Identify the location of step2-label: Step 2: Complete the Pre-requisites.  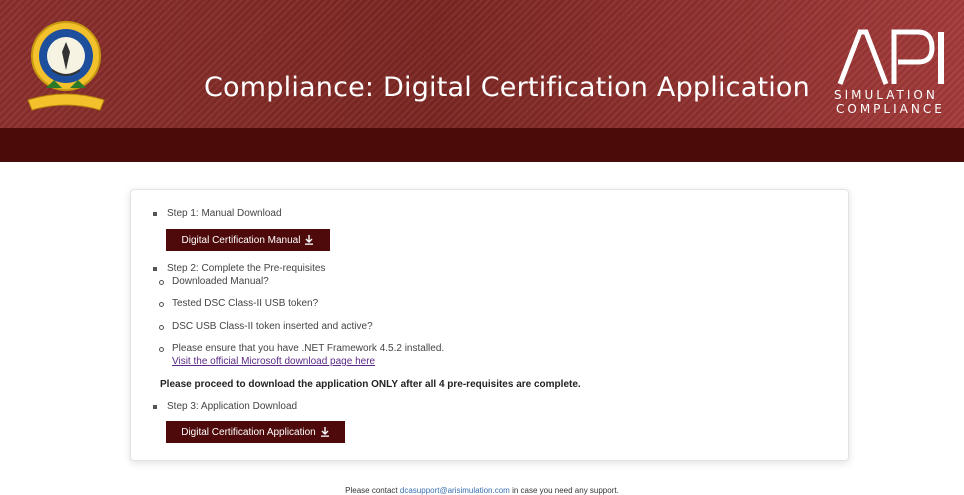
(246, 268).